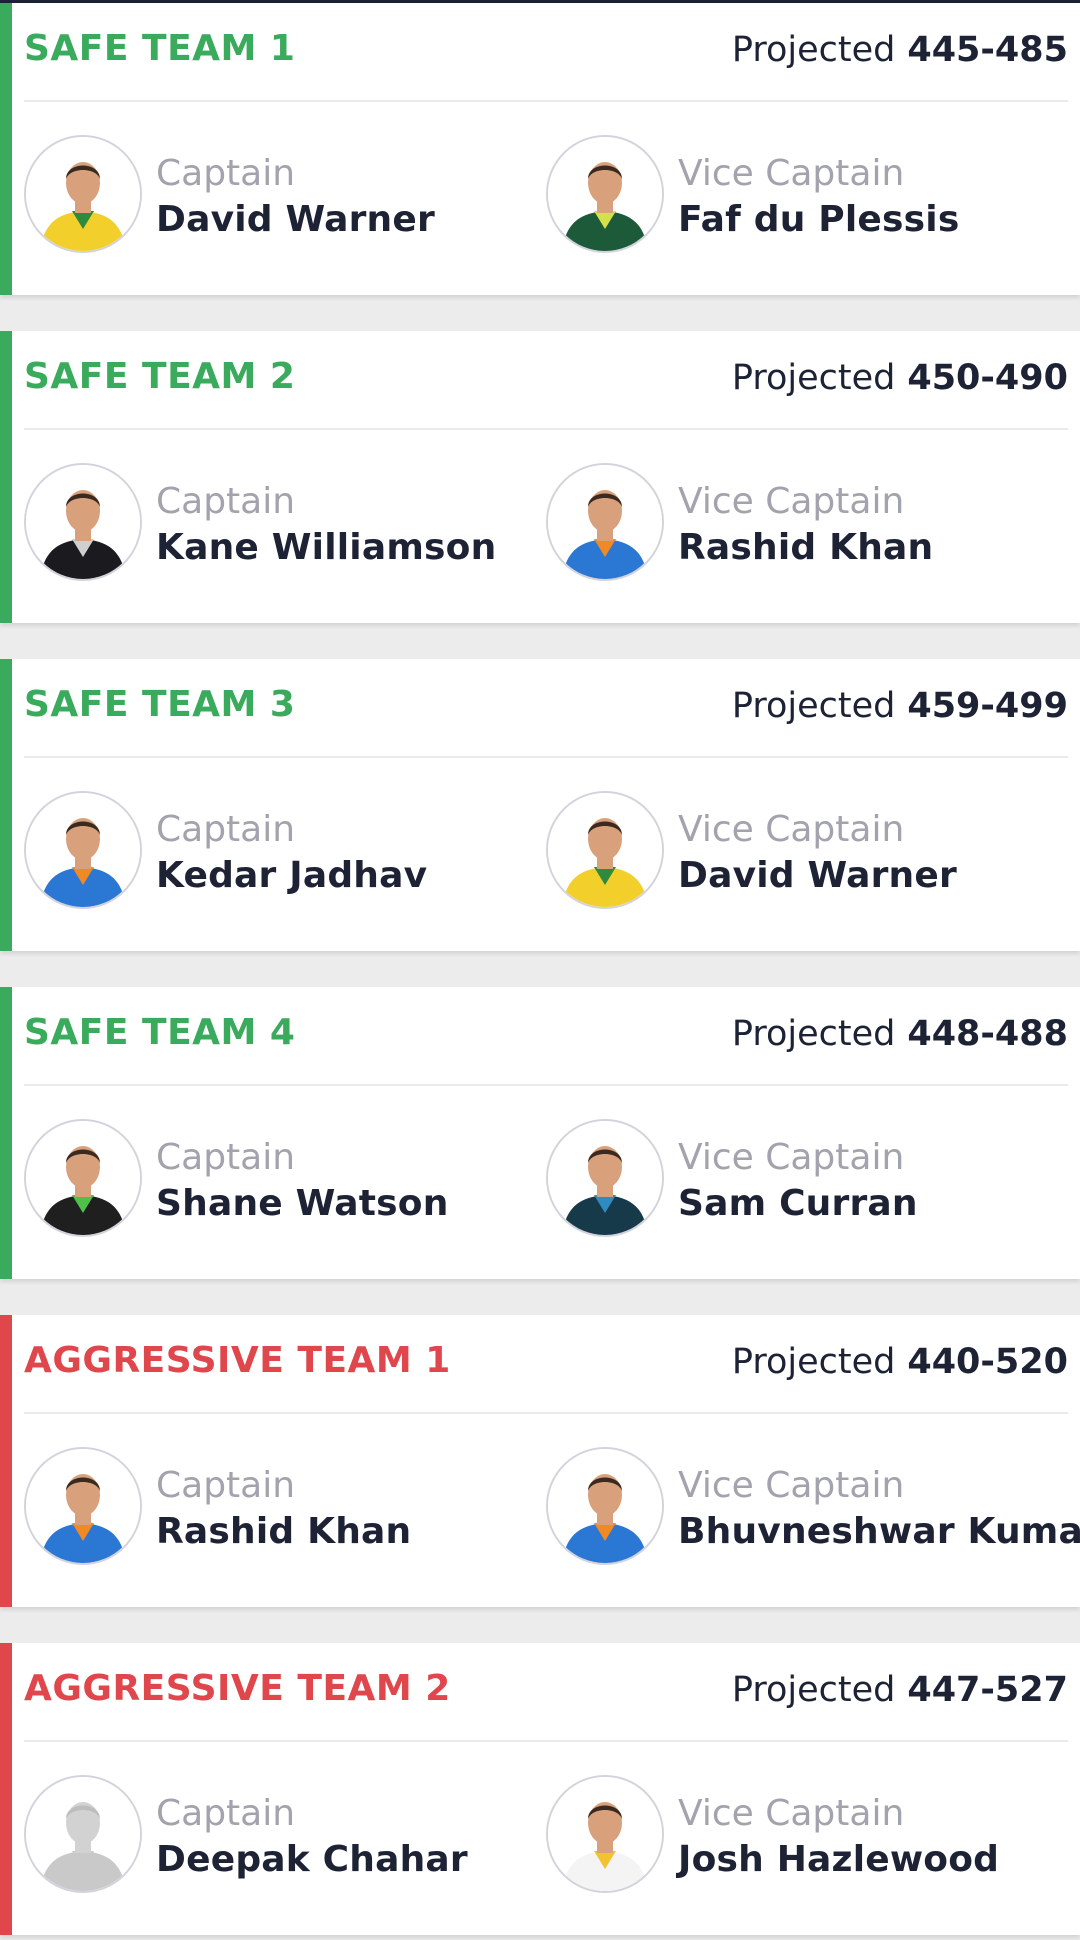  What do you see at coordinates (806, 851) in the screenshot?
I see `vice-captain-block: Vice Captain David Warner` at bounding box center [806, 851].